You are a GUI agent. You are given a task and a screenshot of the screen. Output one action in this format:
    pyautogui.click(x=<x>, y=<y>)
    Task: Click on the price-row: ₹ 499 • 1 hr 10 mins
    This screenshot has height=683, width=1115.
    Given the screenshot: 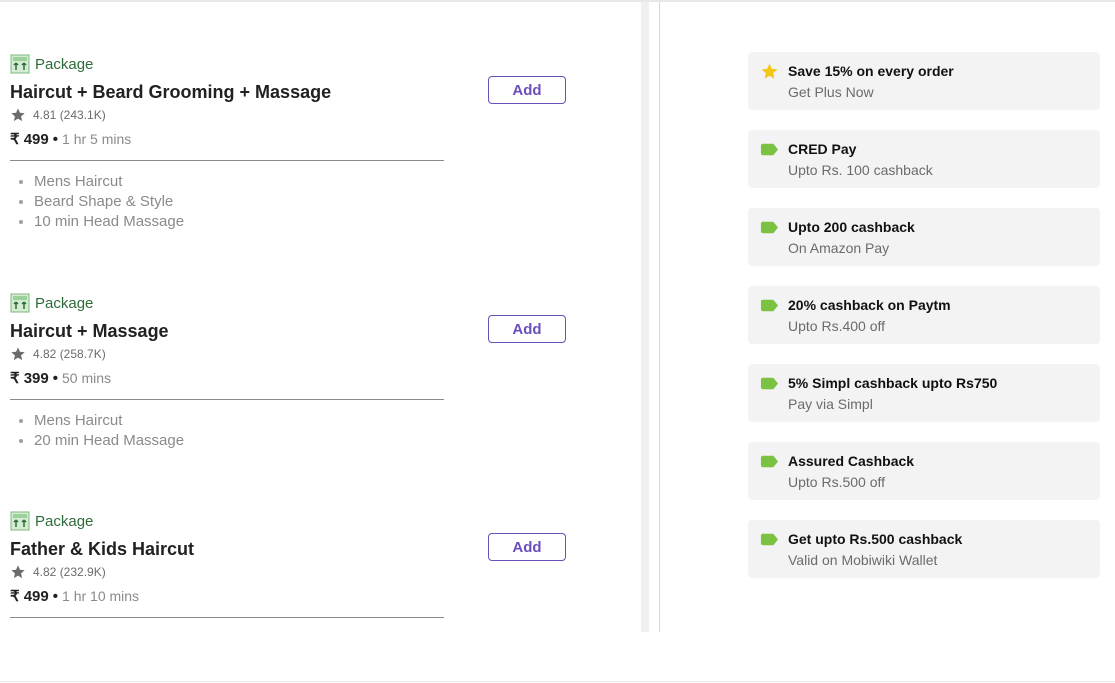 What is the action you would take?
    pyautogui.click(x=290, y=596)
    